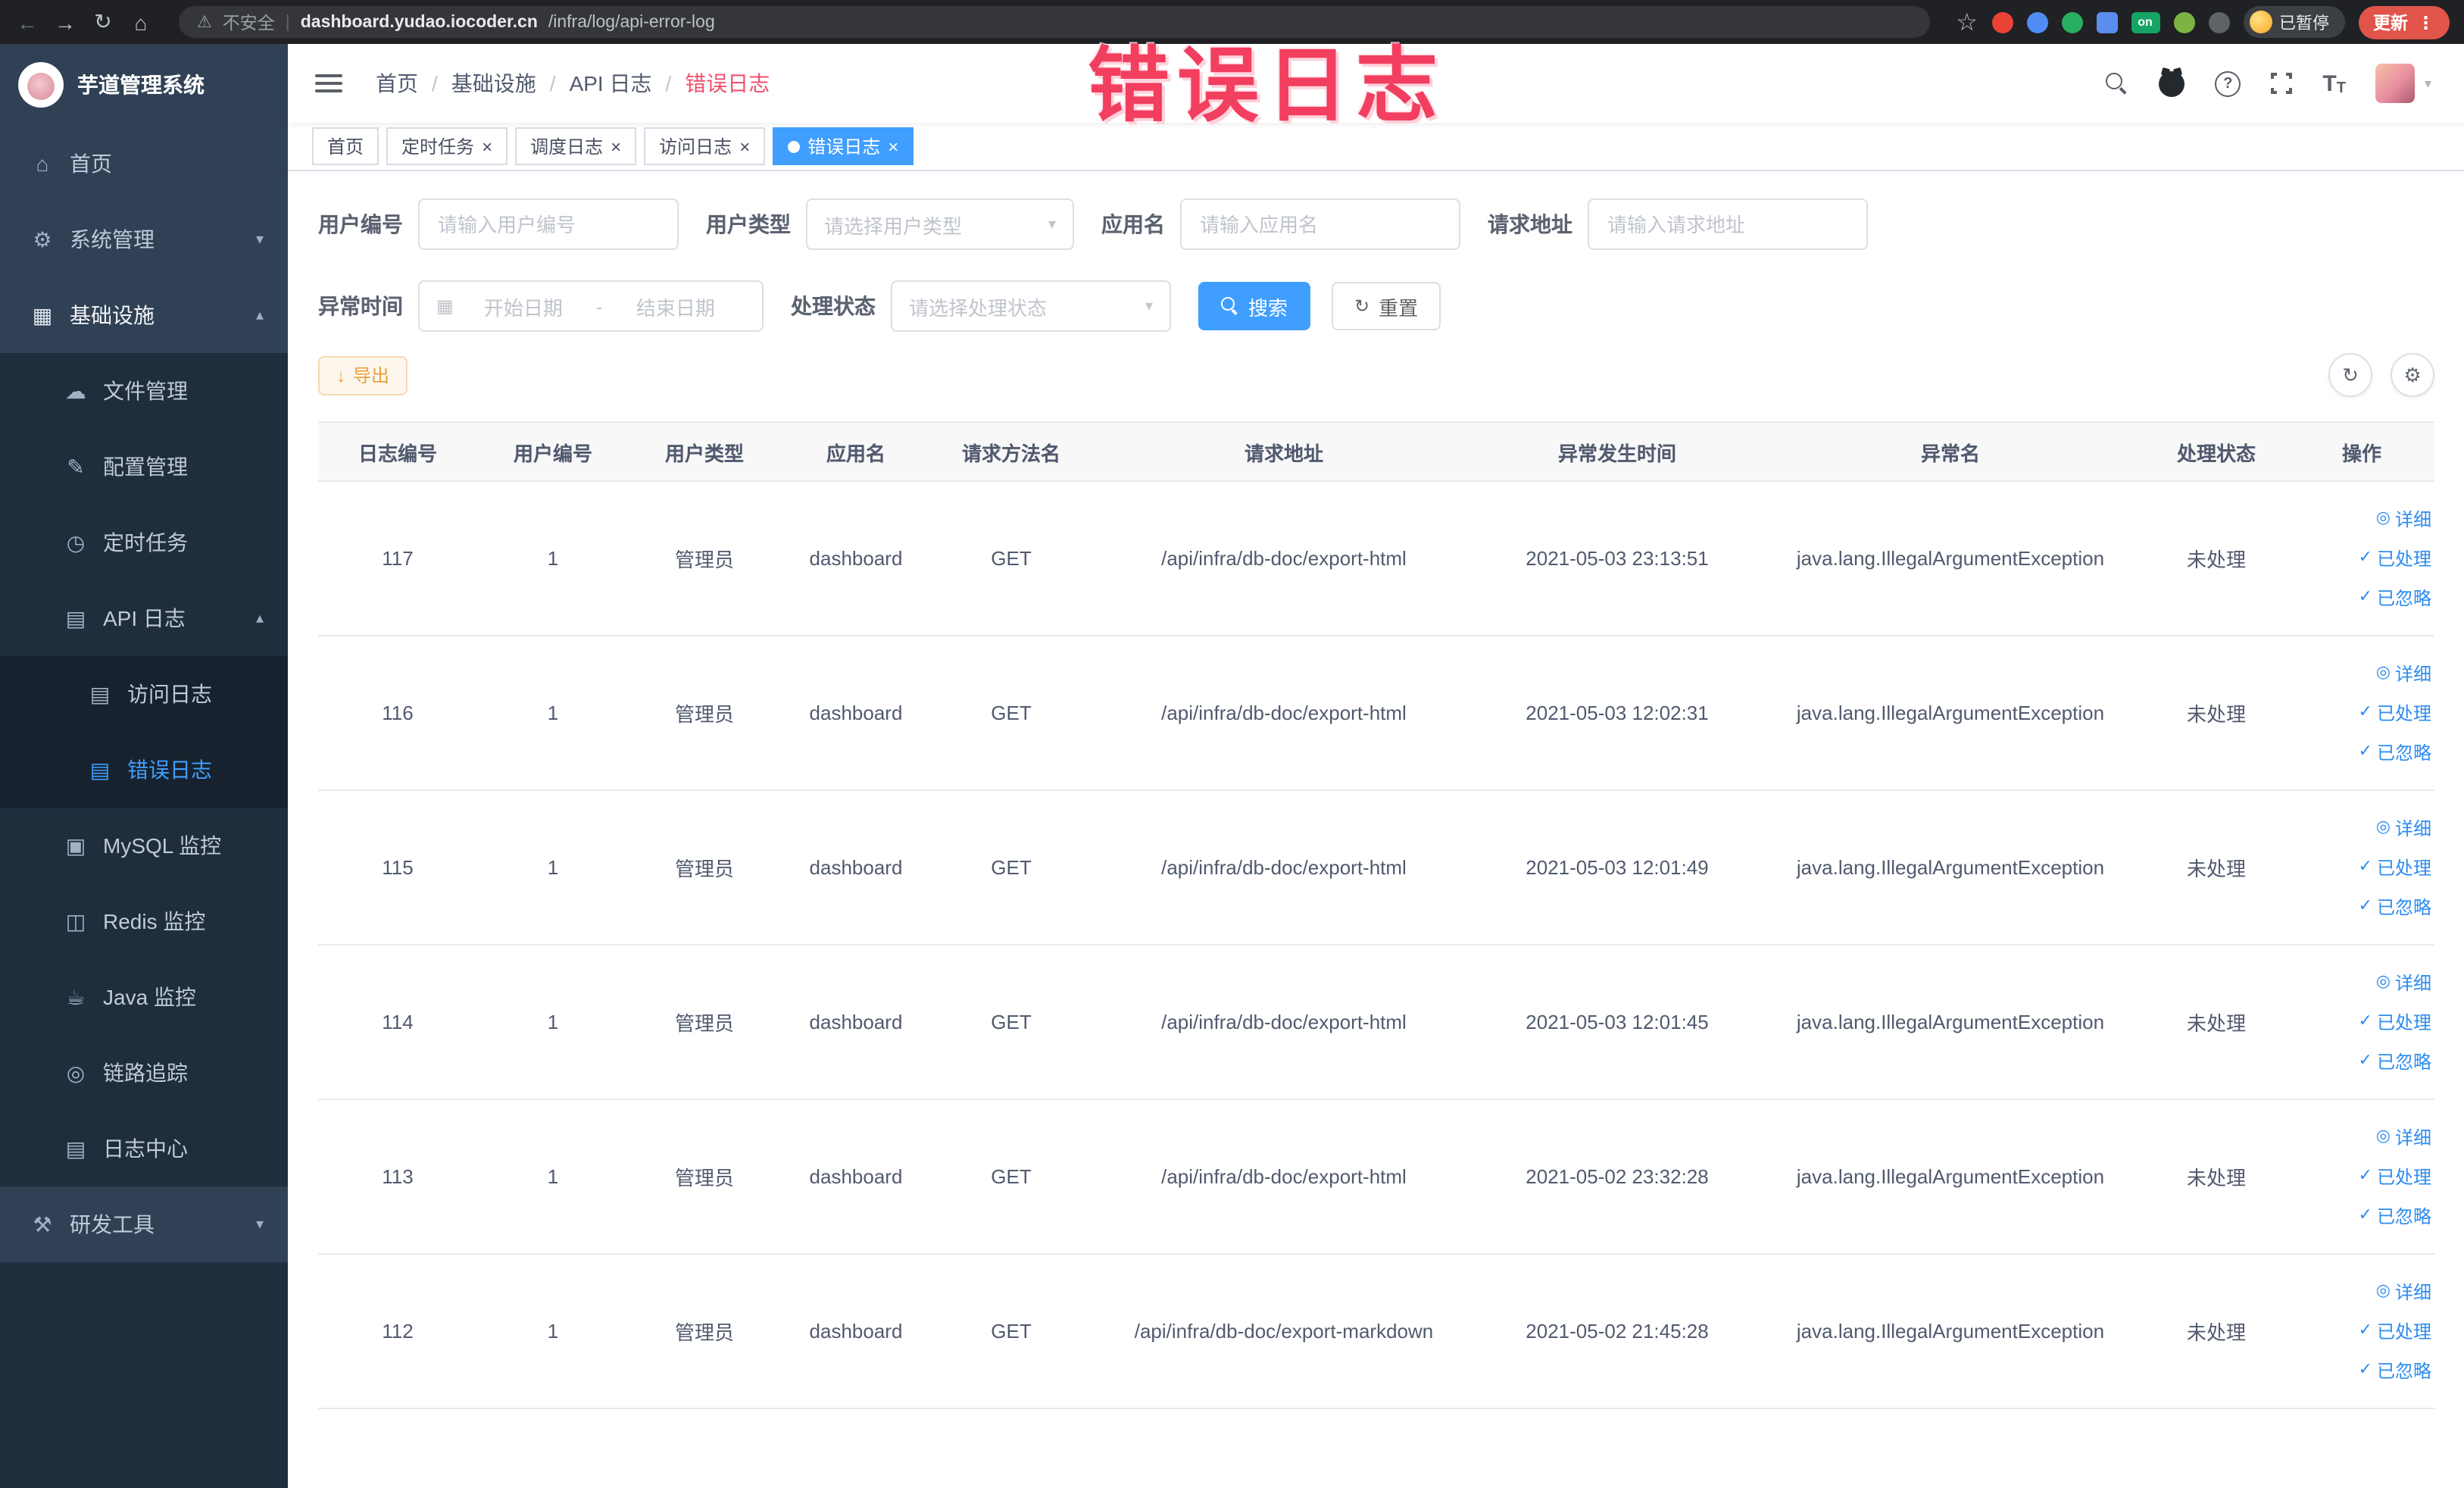 The height and width of the screenshot is (1488, 2464). I want to click on extension-icon-paw, so click(2218, 22).